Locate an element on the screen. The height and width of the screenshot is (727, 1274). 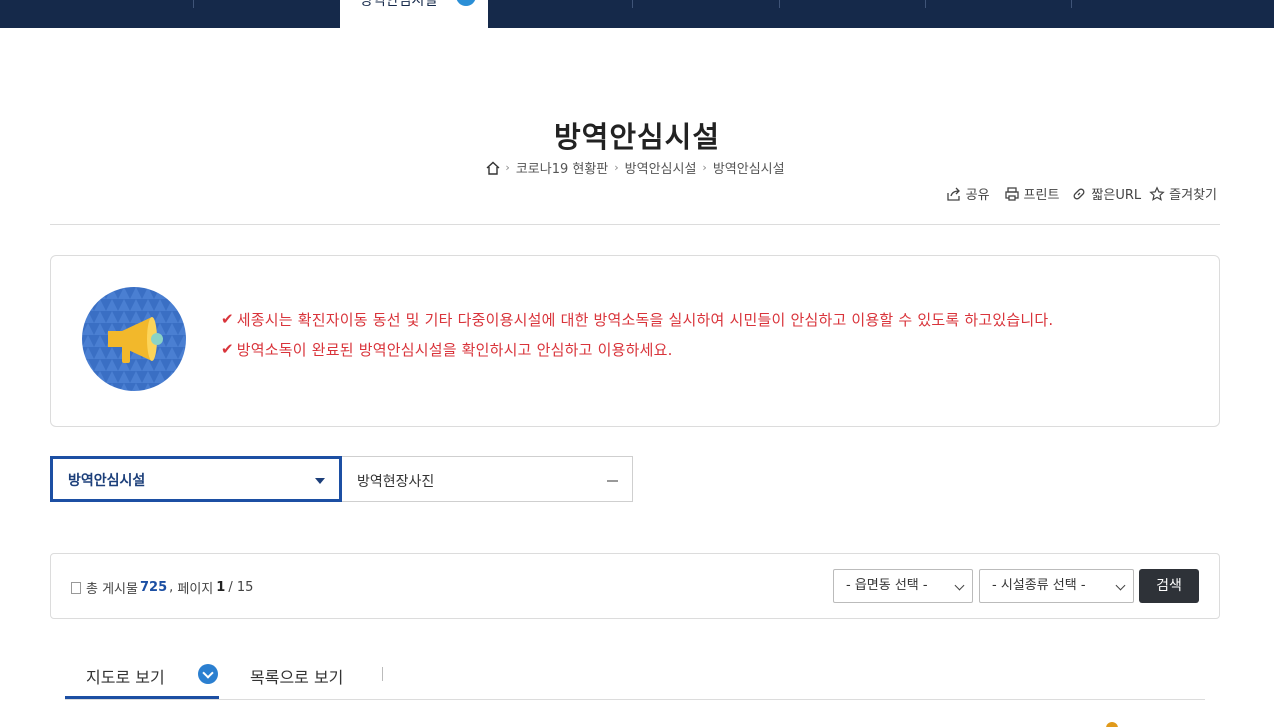
tab-facility-select: 방역안심시설 is located at coordinates (196, 479).